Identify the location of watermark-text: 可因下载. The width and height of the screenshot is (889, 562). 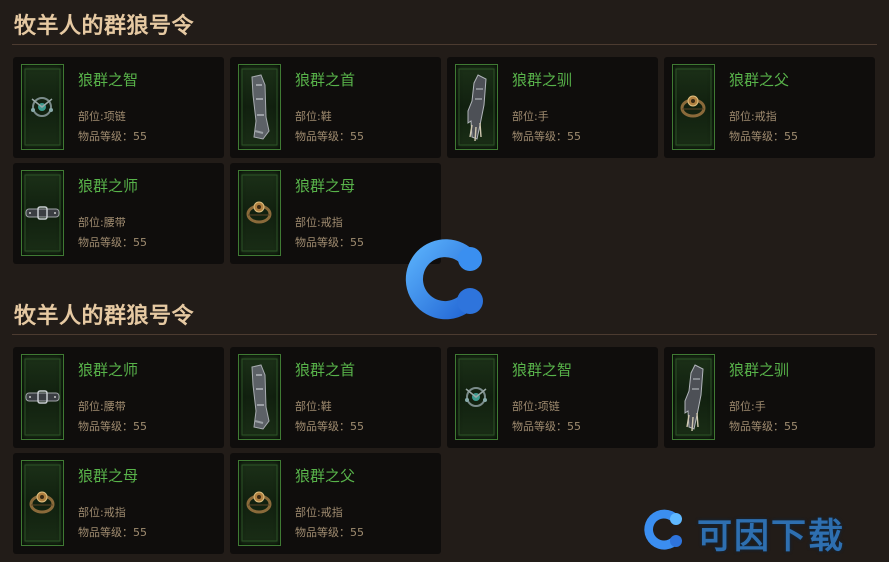
(771, 537).